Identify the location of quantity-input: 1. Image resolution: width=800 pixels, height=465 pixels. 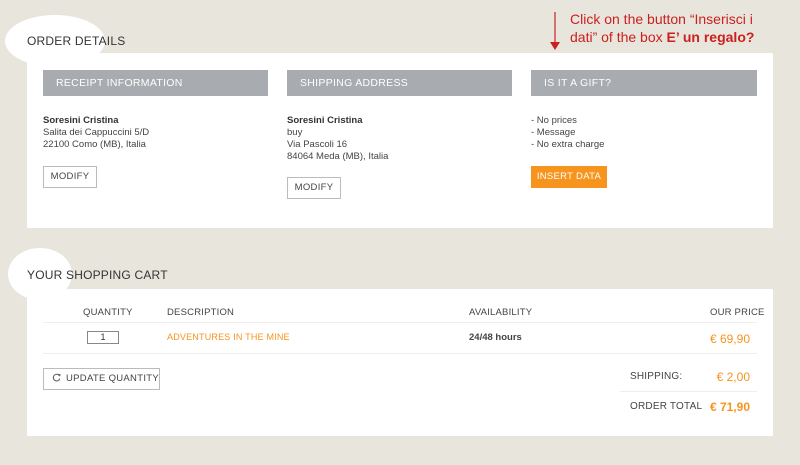
(103, 337).